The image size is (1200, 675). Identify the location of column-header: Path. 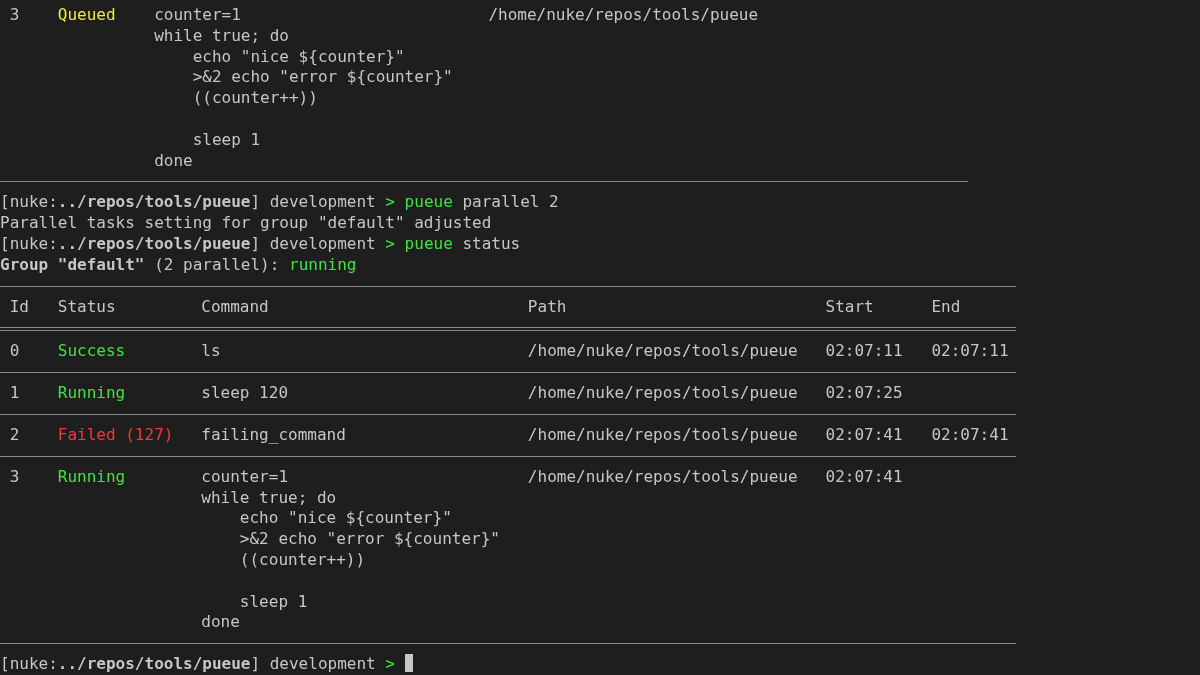
(547, 307).